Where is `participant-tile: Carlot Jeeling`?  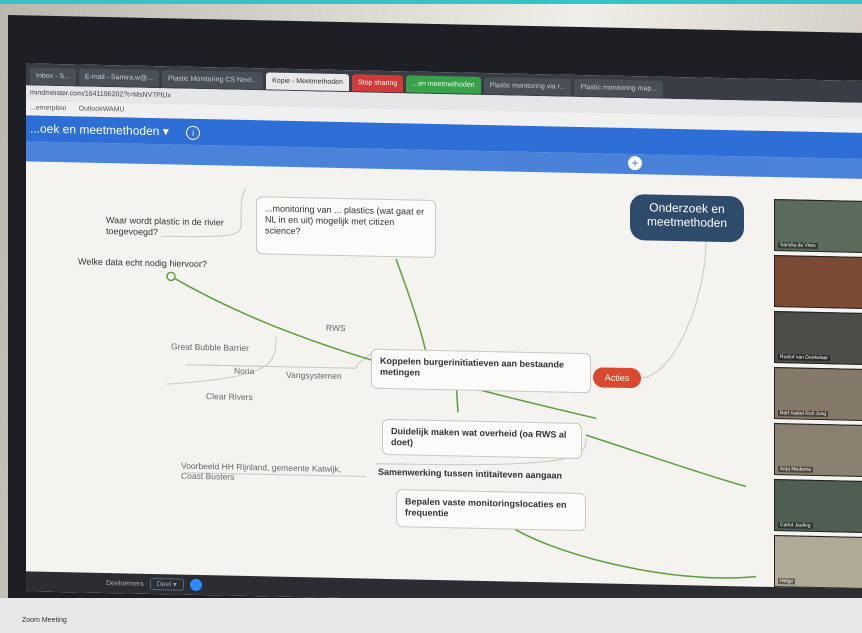 participant-tile: Carlot Jeeling is located at coordinates (818, 506).